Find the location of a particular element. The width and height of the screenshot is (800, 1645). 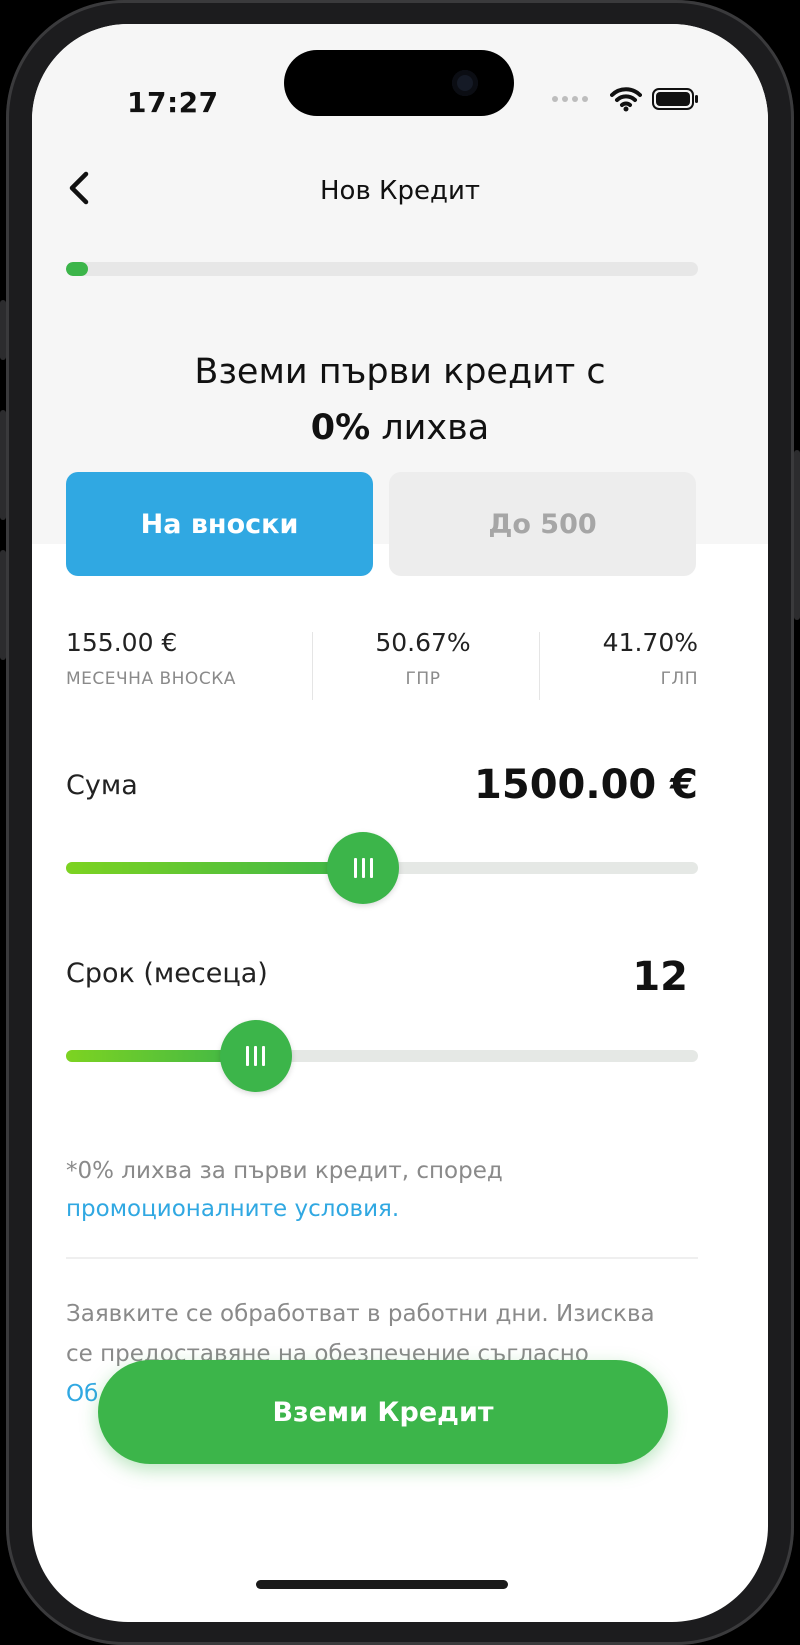

promo-note-text: *0% лихва за първи кредит, според is located at coordinates (284, 1171).